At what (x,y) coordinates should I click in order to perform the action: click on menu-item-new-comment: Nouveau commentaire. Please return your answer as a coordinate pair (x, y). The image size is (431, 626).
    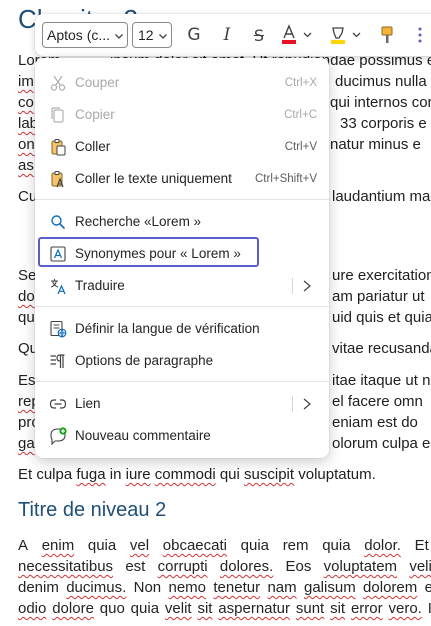
    Looking at the image, I should click on (182, 436).